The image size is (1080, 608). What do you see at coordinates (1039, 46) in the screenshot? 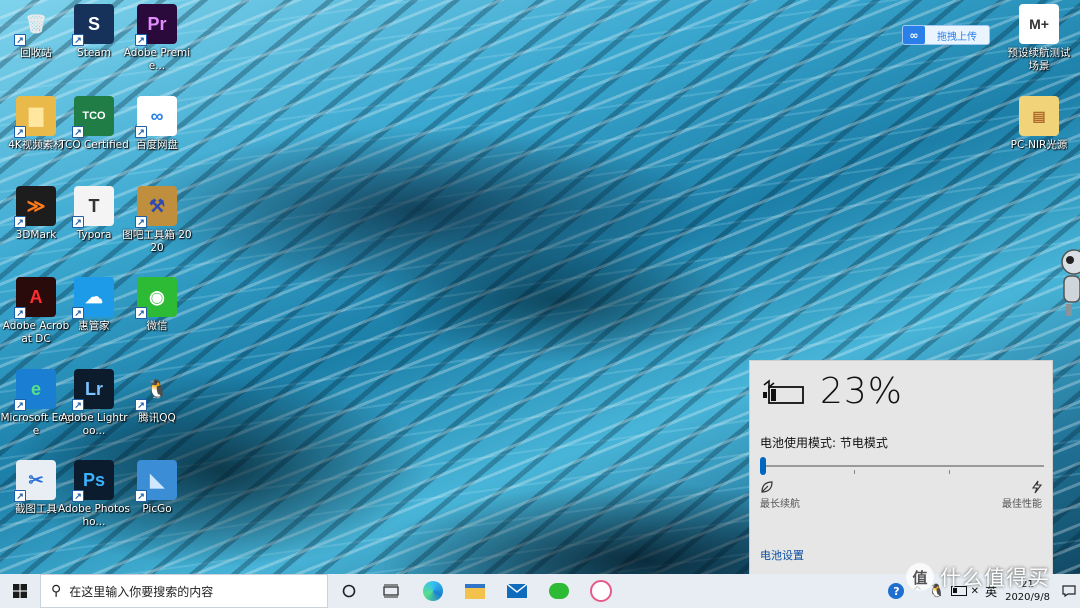
I see `desktop-icon-markdown-file: M+ 预设续航测试场景` at bounding box center [1039, 46].